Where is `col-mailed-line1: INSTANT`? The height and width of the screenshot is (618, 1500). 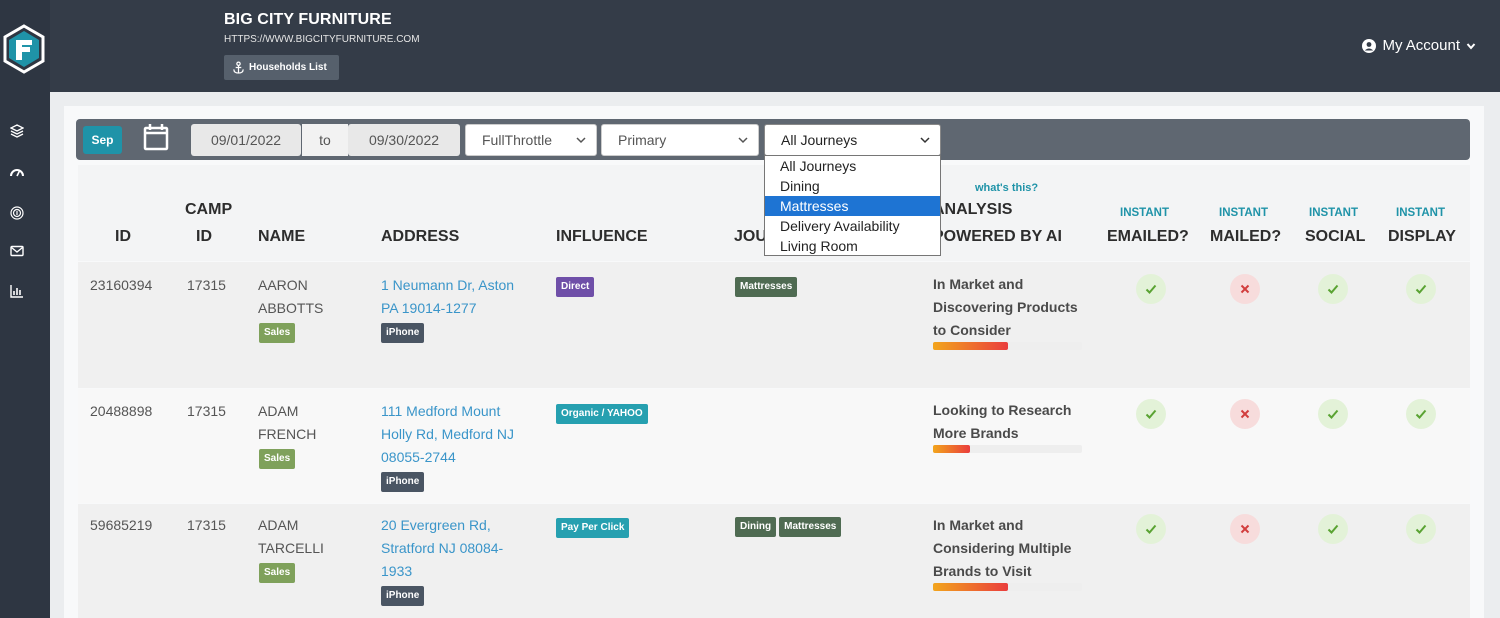 col-mailed-line1: INSTANT is located at coordinates (1243, 213).